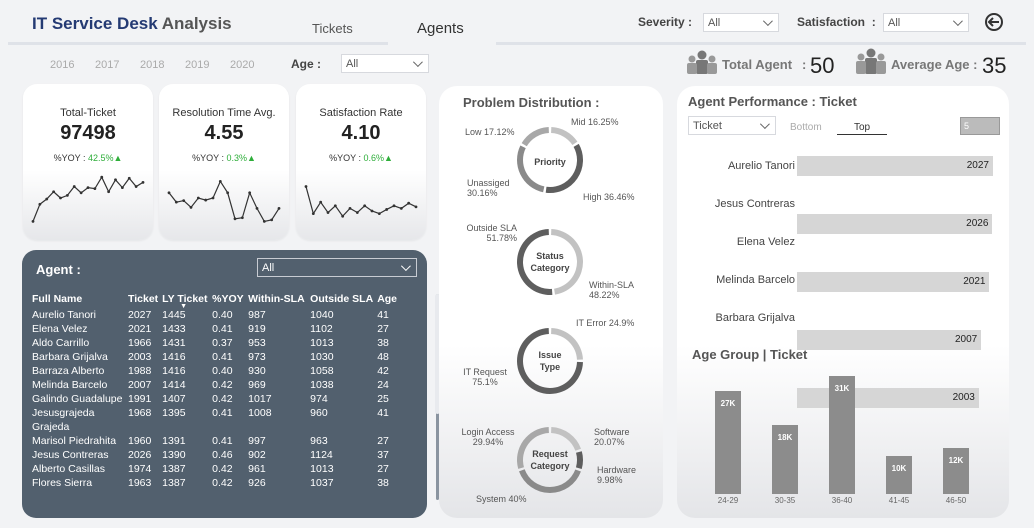  Describe the element at coordinates (785, 459) in the screenshot. I see `age-bar-30-35: 18K` at that location.